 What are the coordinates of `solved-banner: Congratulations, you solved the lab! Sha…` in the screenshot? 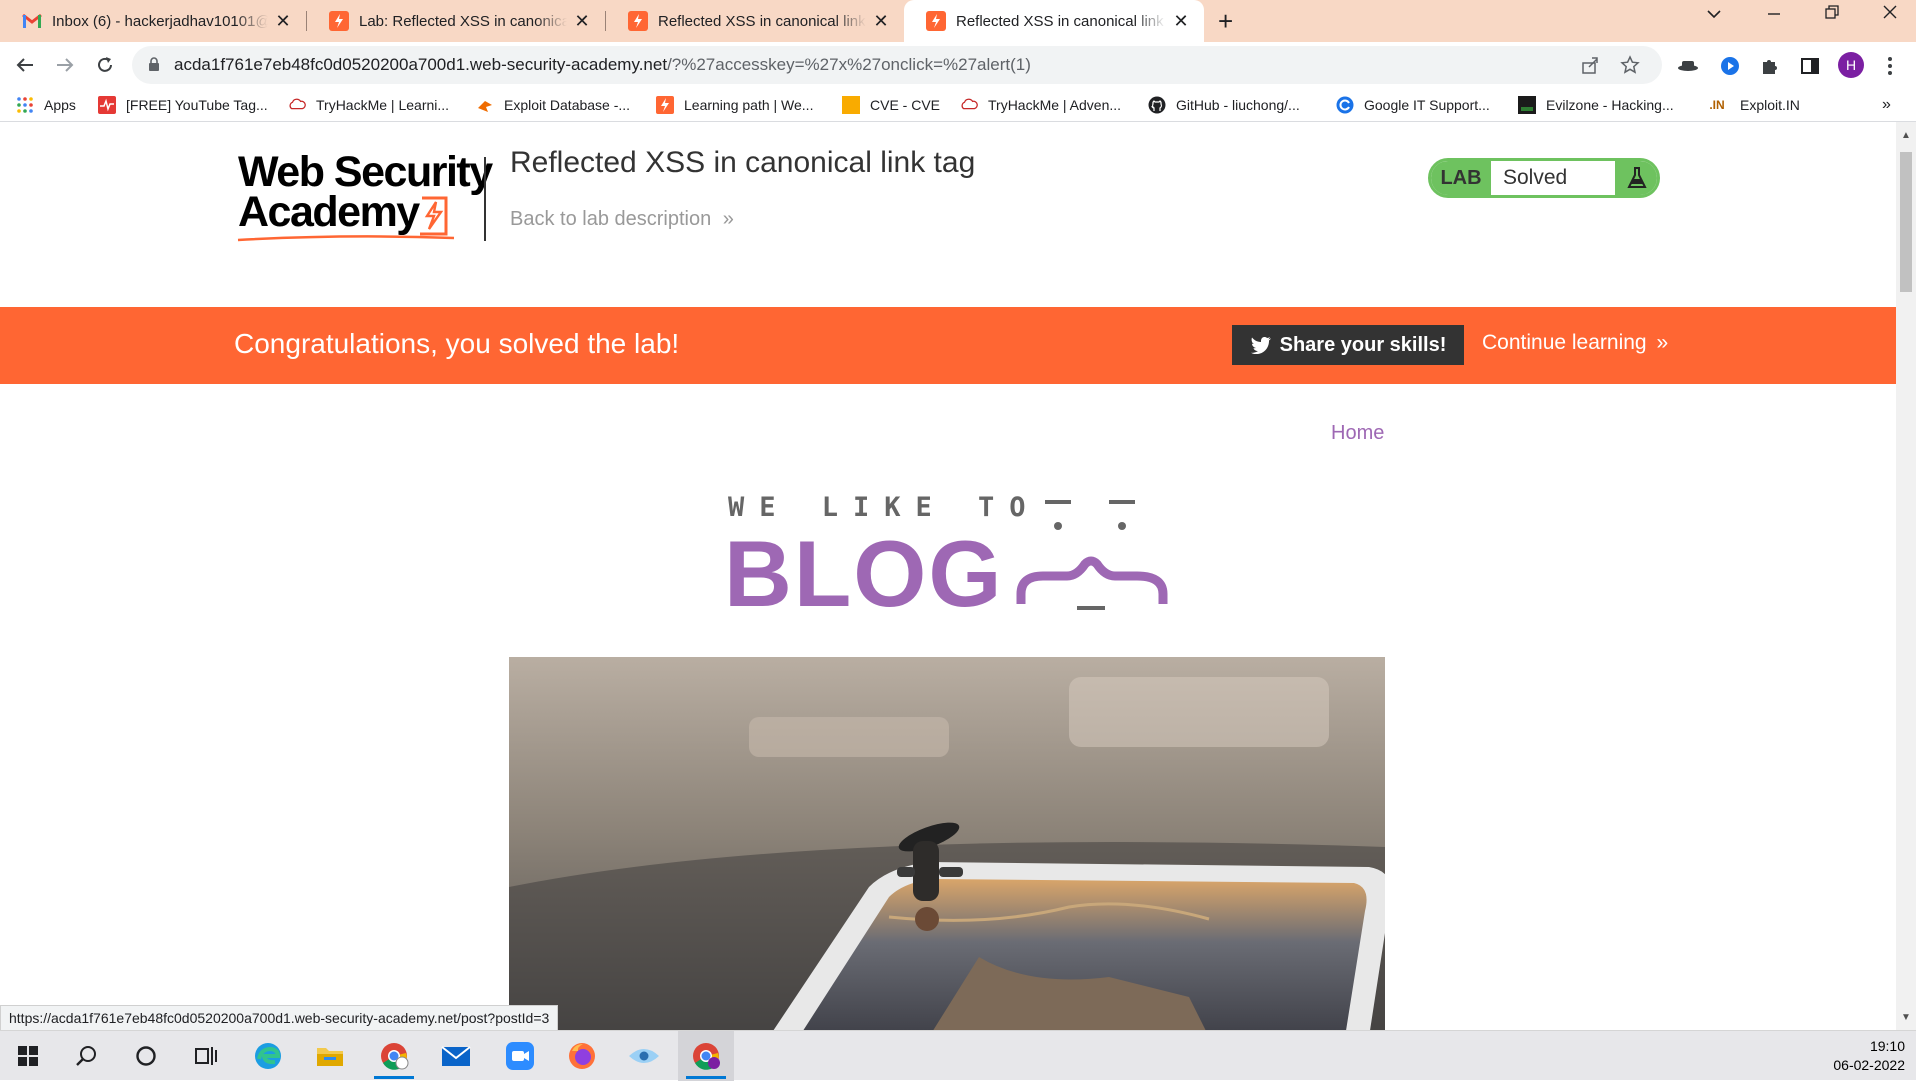 It's located at (948, 345).